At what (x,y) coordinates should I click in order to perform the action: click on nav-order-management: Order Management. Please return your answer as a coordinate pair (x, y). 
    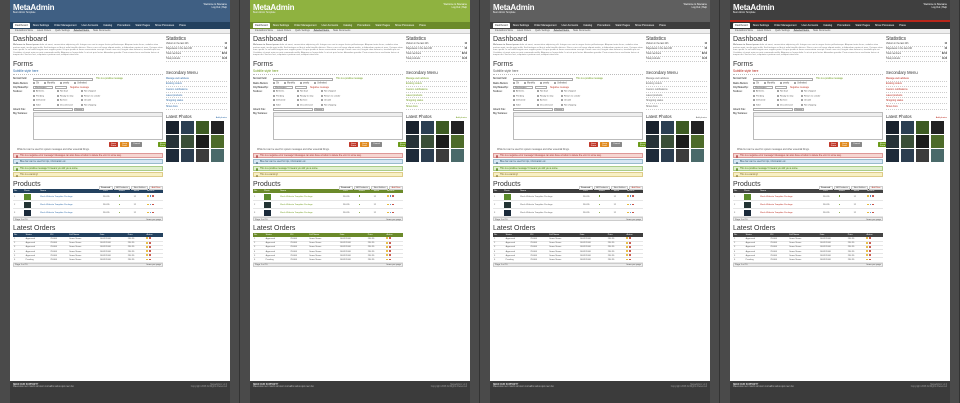
    Looking at the image, I should click on (545, 25).